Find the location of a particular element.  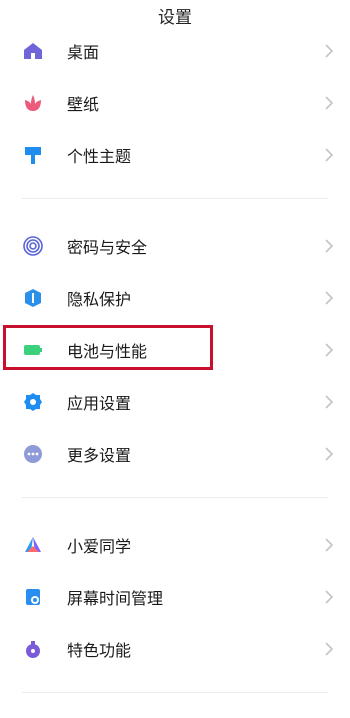

settings-item-password-security: 密码与安全 is located at coordinates (175, 246).